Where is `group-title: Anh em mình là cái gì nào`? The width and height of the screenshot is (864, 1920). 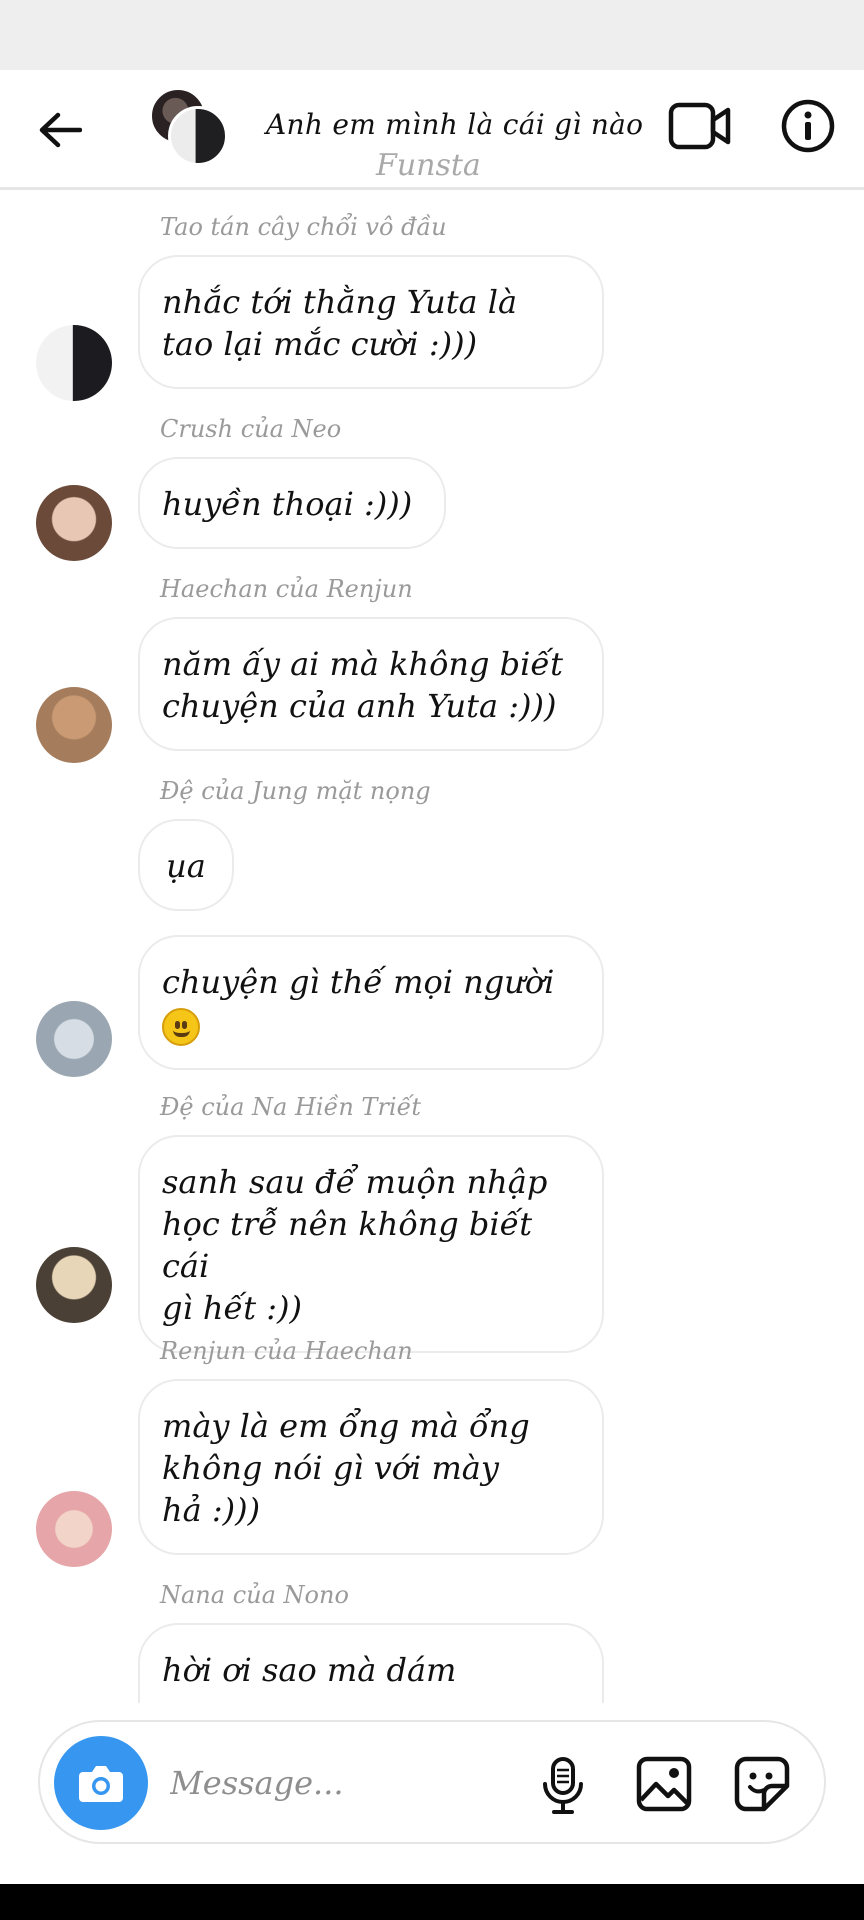 group-title: Anh em mình là cái gì nào is located at coordinates (454, 124).